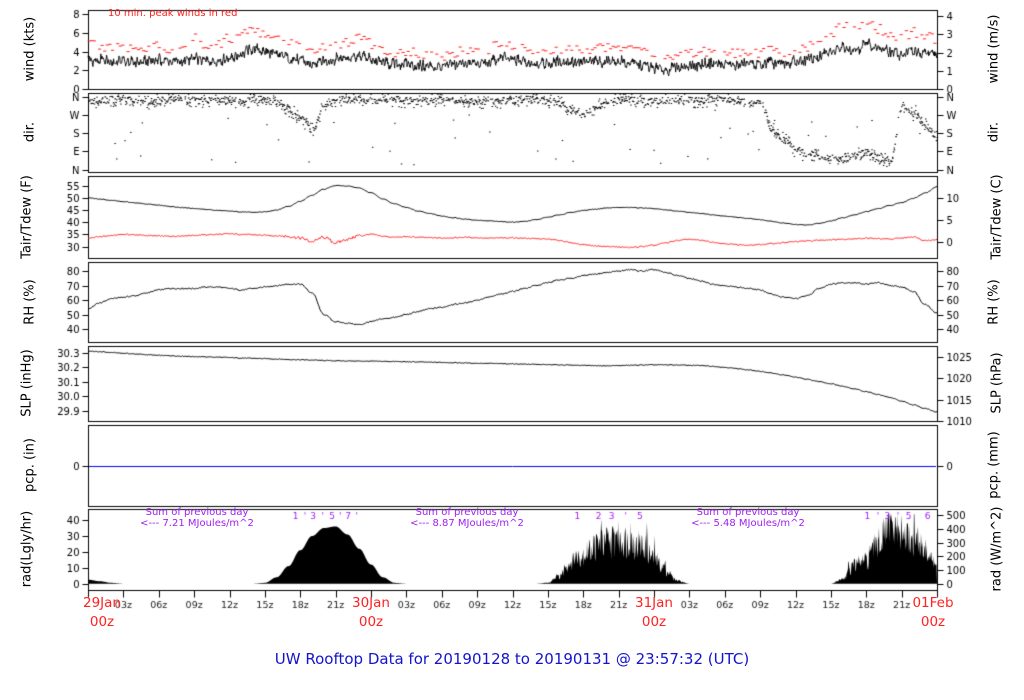 The height and width of the screenshot is (700, 1024). What do you see at coordinates (30, 49) in the screenshot?
I see `wind-kts-axis-label: wind (kts)` at bounding box center [30, 49].